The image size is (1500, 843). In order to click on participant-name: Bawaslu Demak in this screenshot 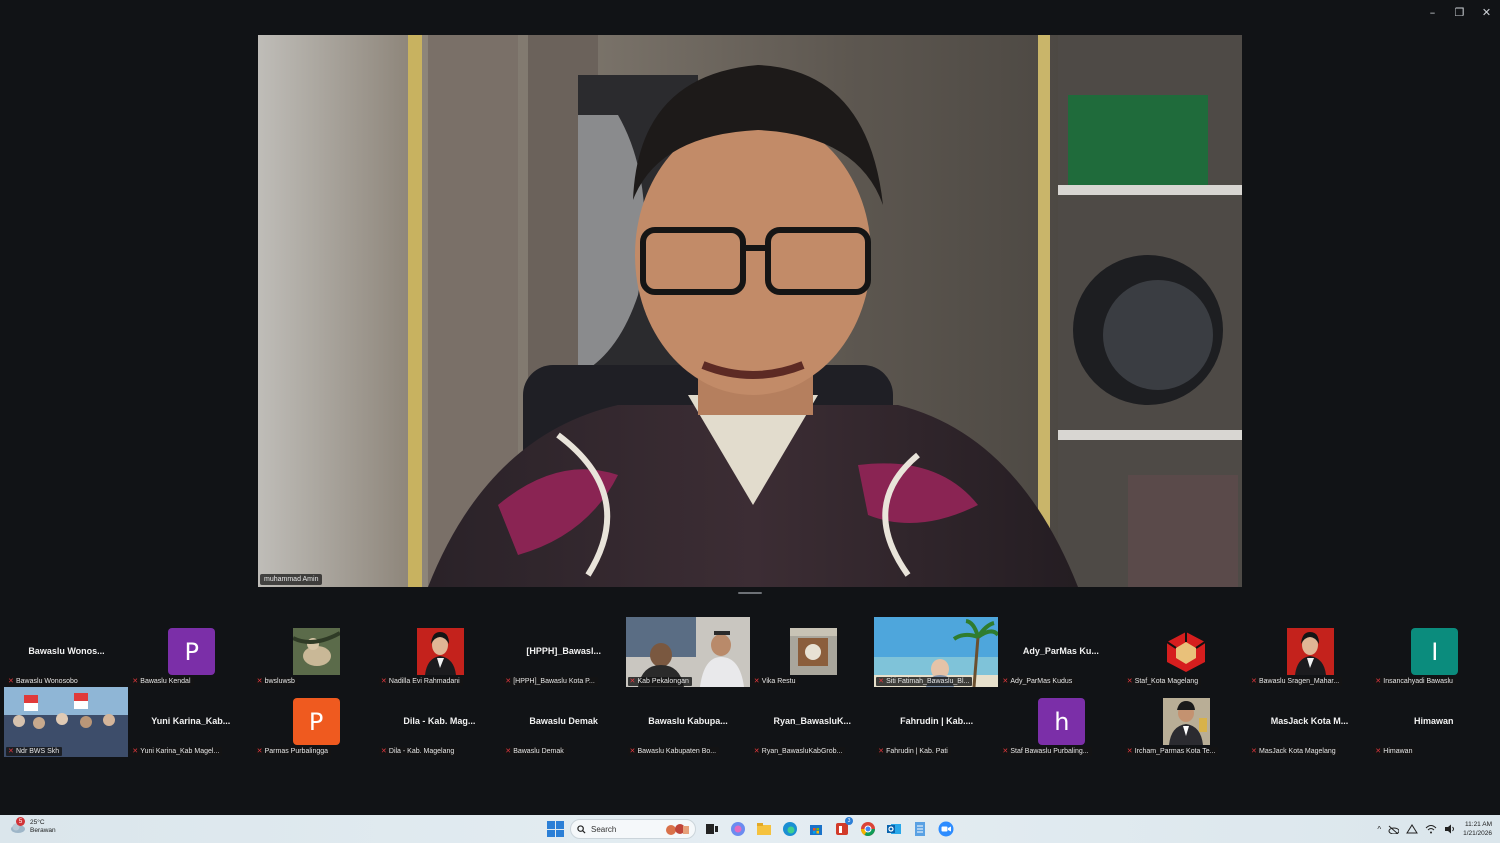, I will do `click(538, 751)`.